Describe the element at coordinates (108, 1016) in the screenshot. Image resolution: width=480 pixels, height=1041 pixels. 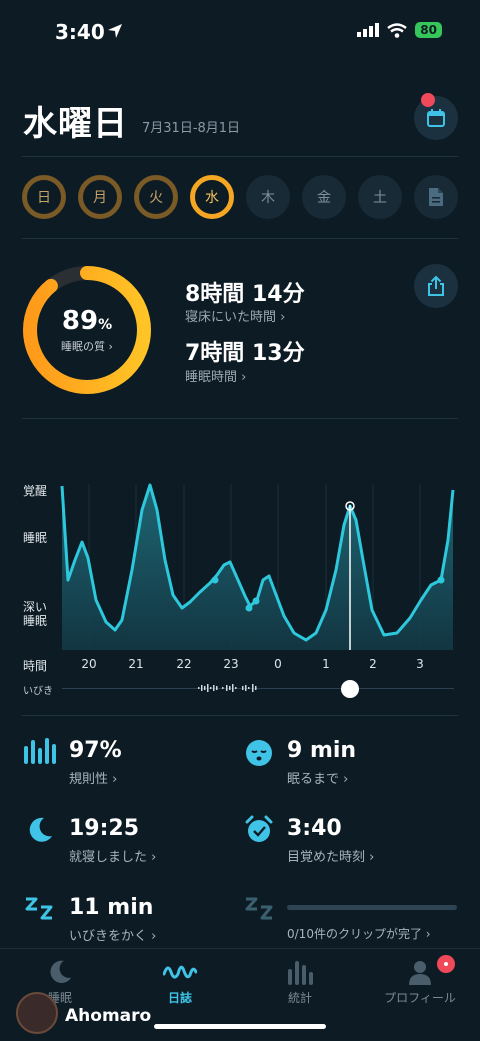
I see `watermark-text: Ahomaro` at that location.